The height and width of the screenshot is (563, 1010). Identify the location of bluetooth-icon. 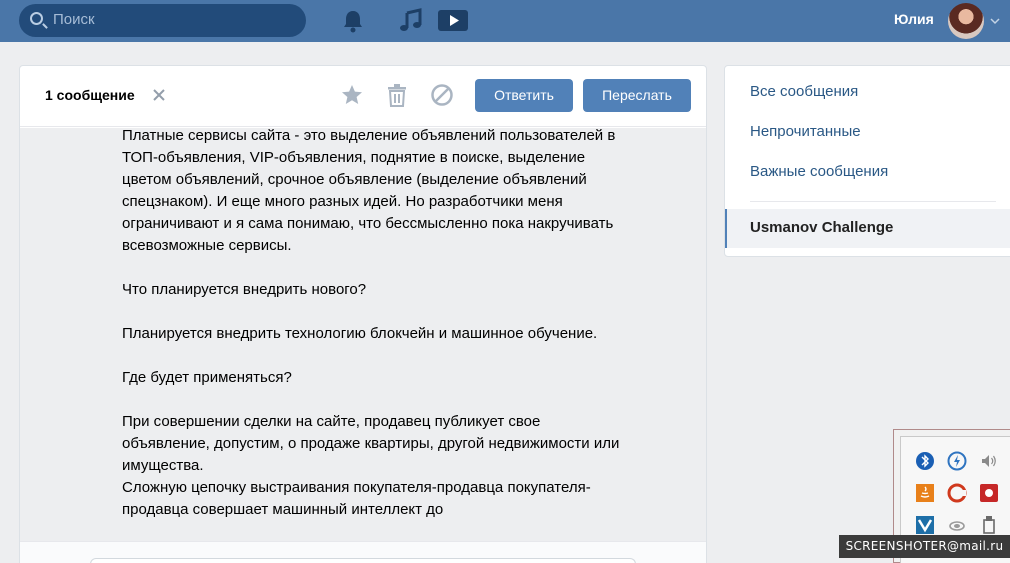
(925, 461).